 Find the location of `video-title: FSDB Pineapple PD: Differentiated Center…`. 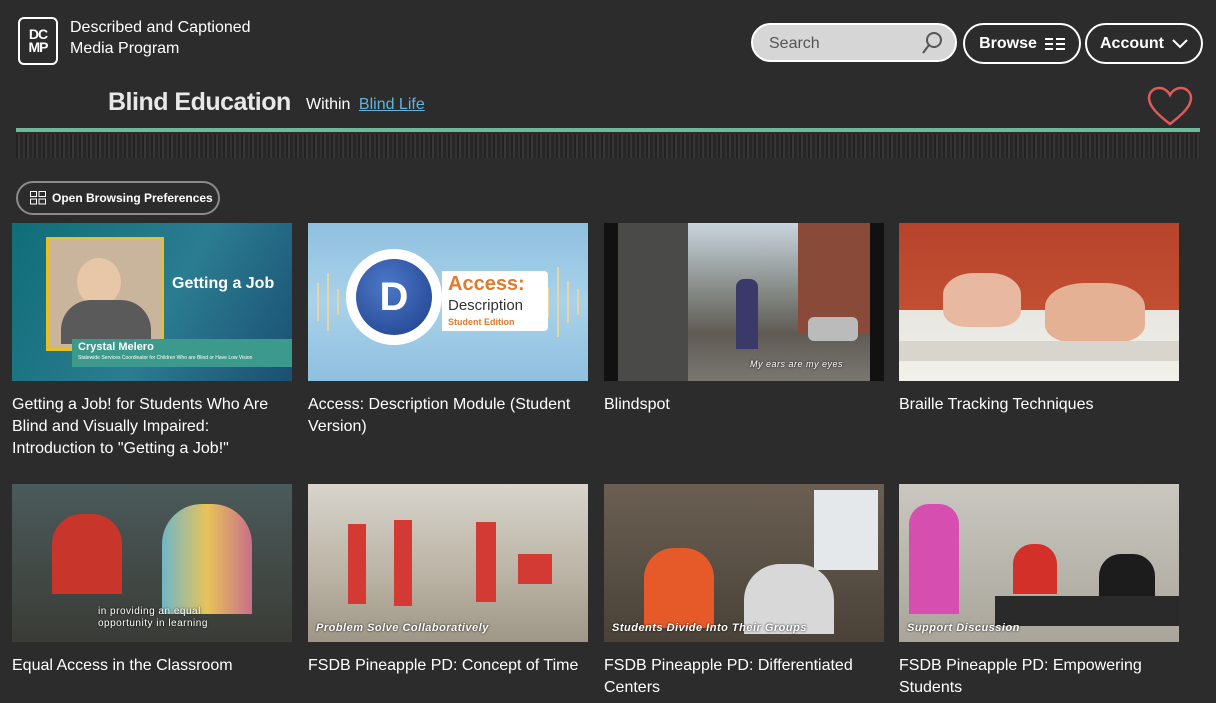

video-title: FSDB Pineapple PD: Differentiated Center… is located at coordinates (744, 677).